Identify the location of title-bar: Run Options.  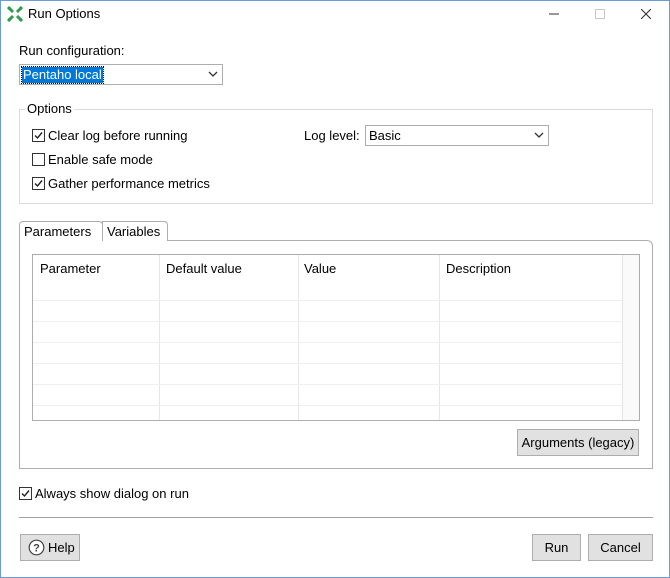
(335, 14).